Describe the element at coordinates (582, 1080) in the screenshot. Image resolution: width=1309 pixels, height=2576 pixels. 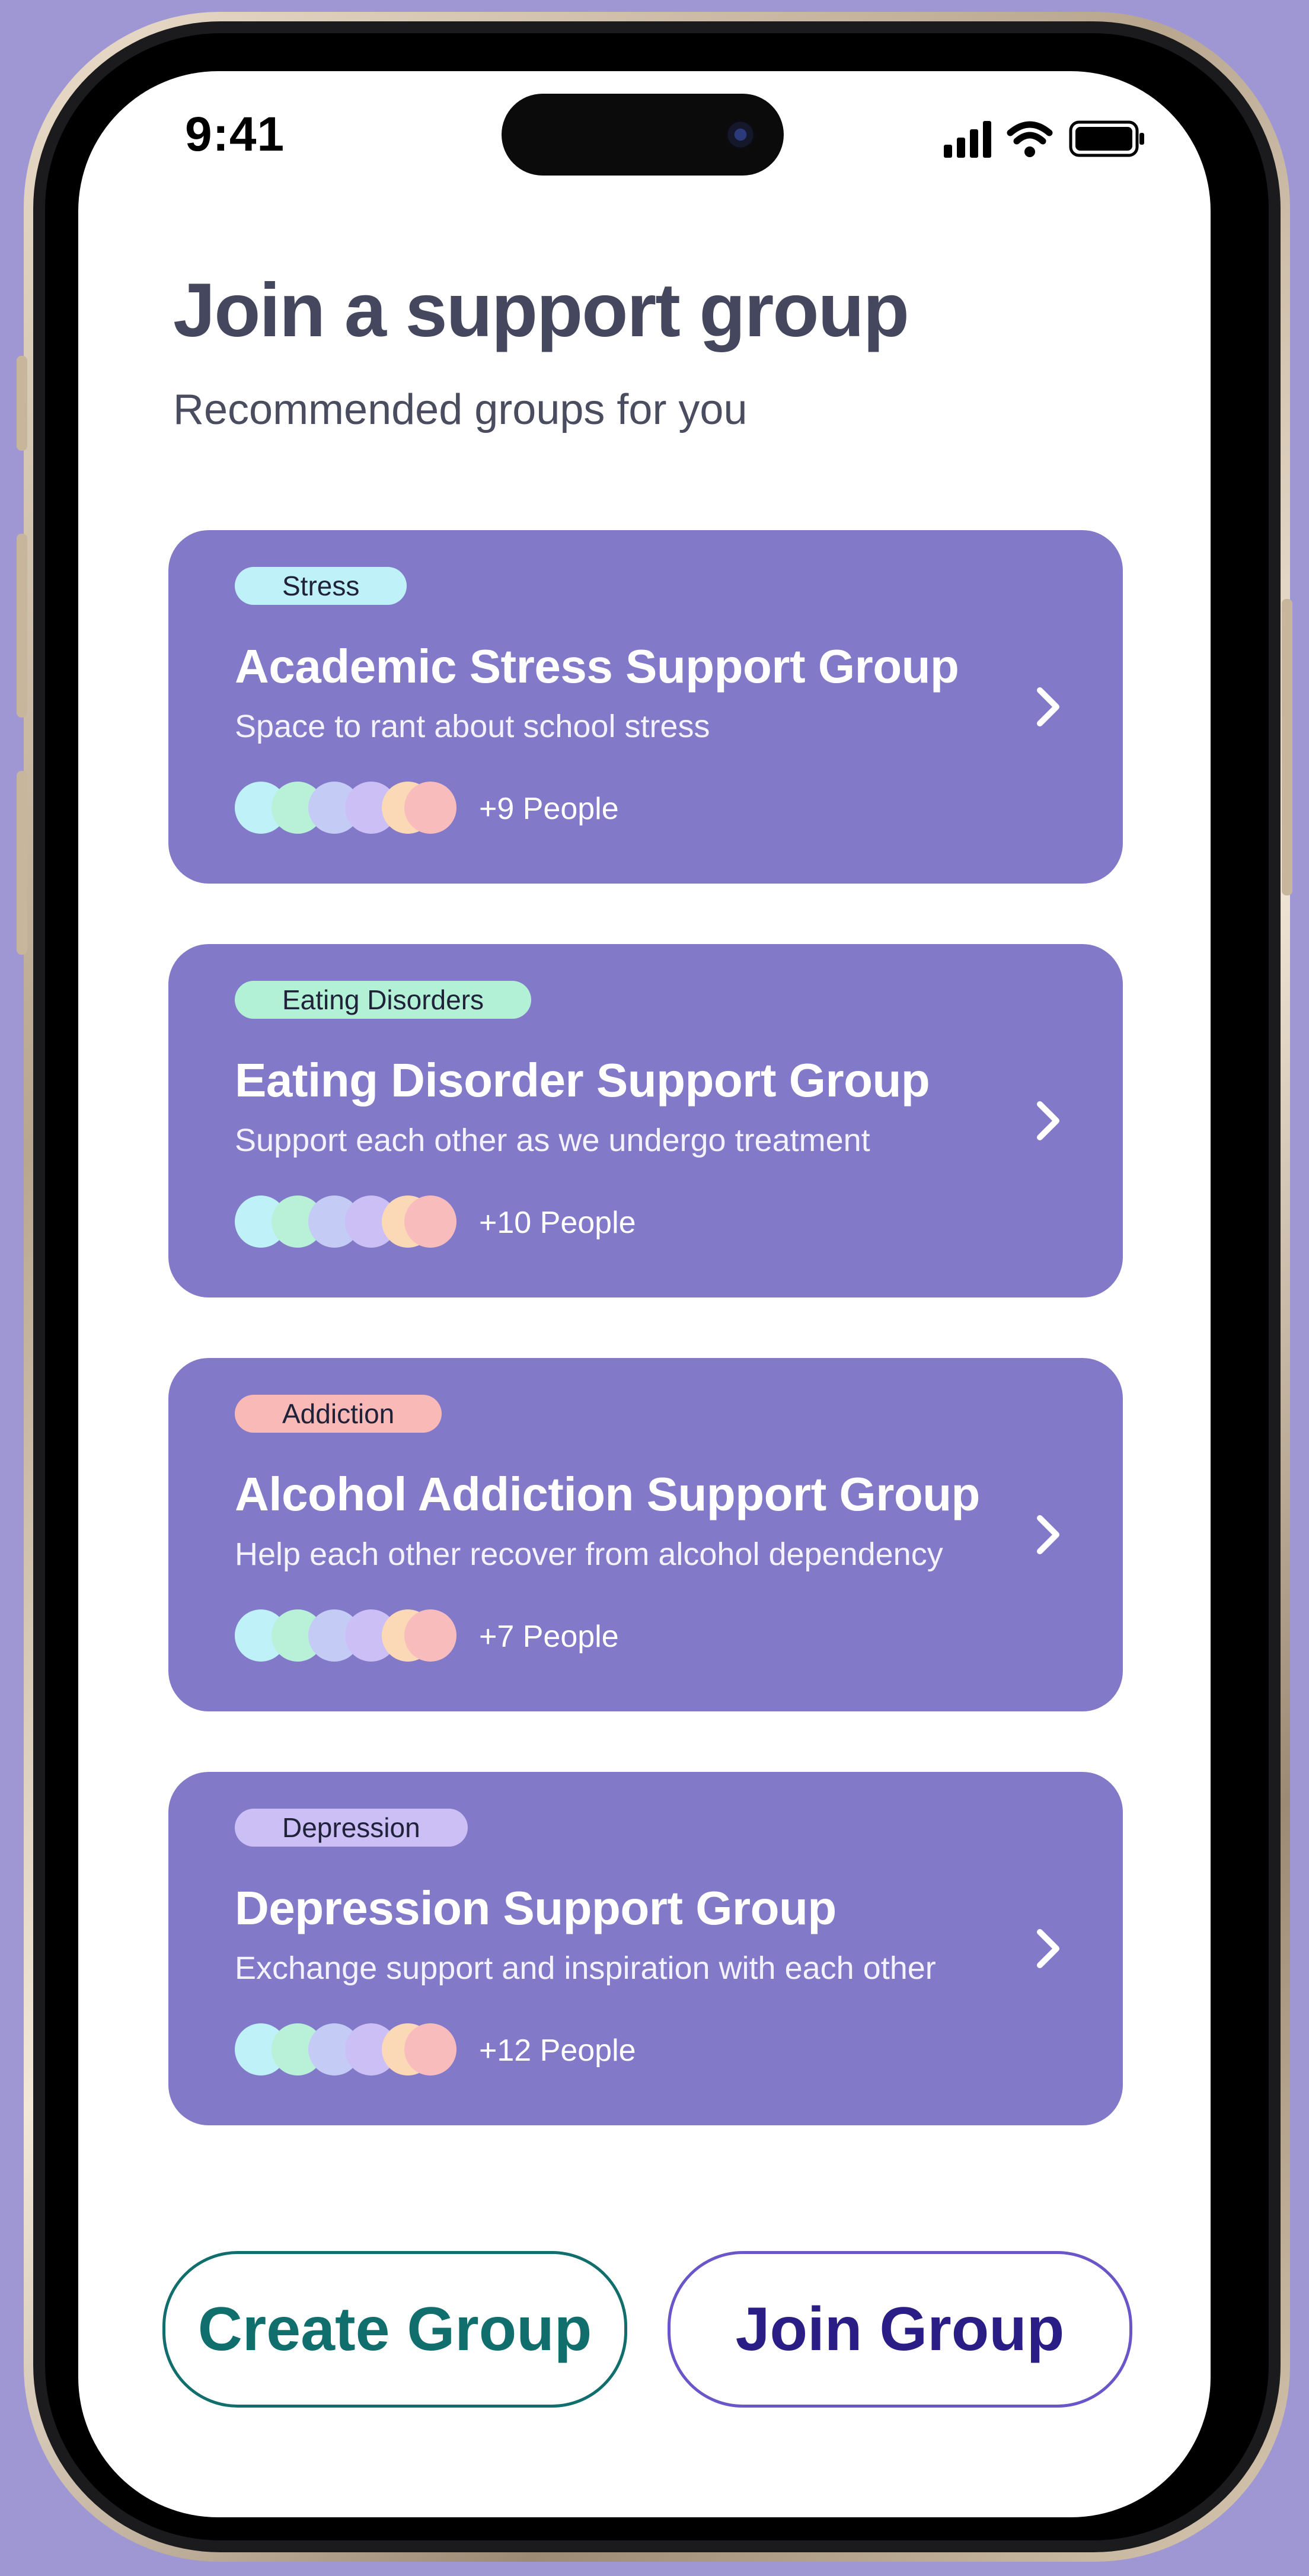
I see `group-title: Eating Disorder Support Group` at that location.